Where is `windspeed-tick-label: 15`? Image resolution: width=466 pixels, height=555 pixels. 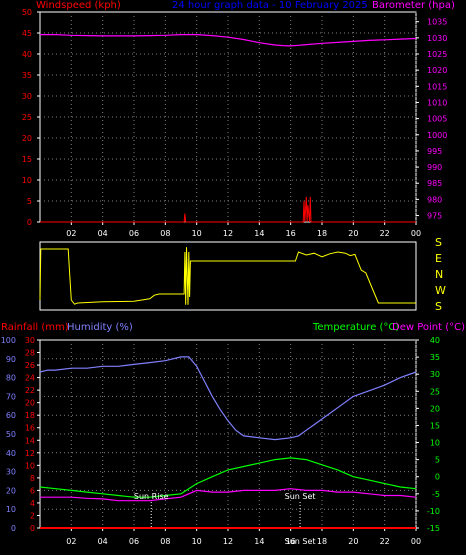
windspeed-tick-label: 15 is located at coordinates (27, 159).